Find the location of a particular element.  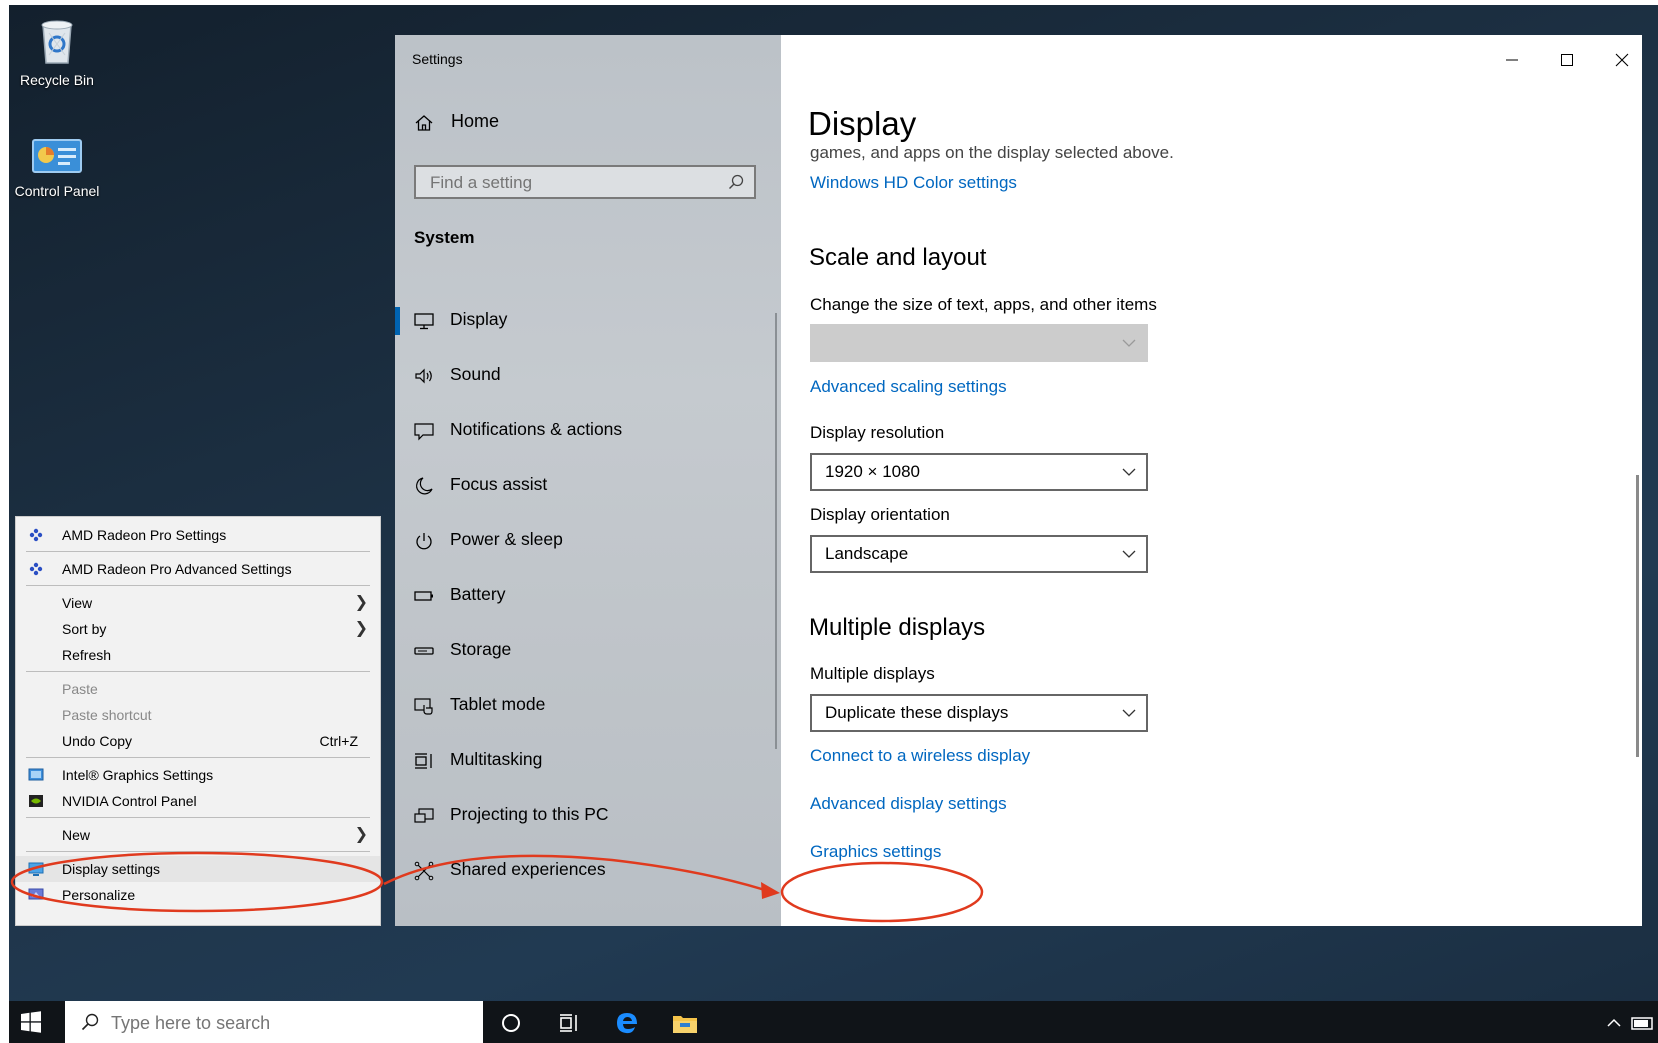

nav-item-label: Projecting to this PC is located at coordinates (529, 814).